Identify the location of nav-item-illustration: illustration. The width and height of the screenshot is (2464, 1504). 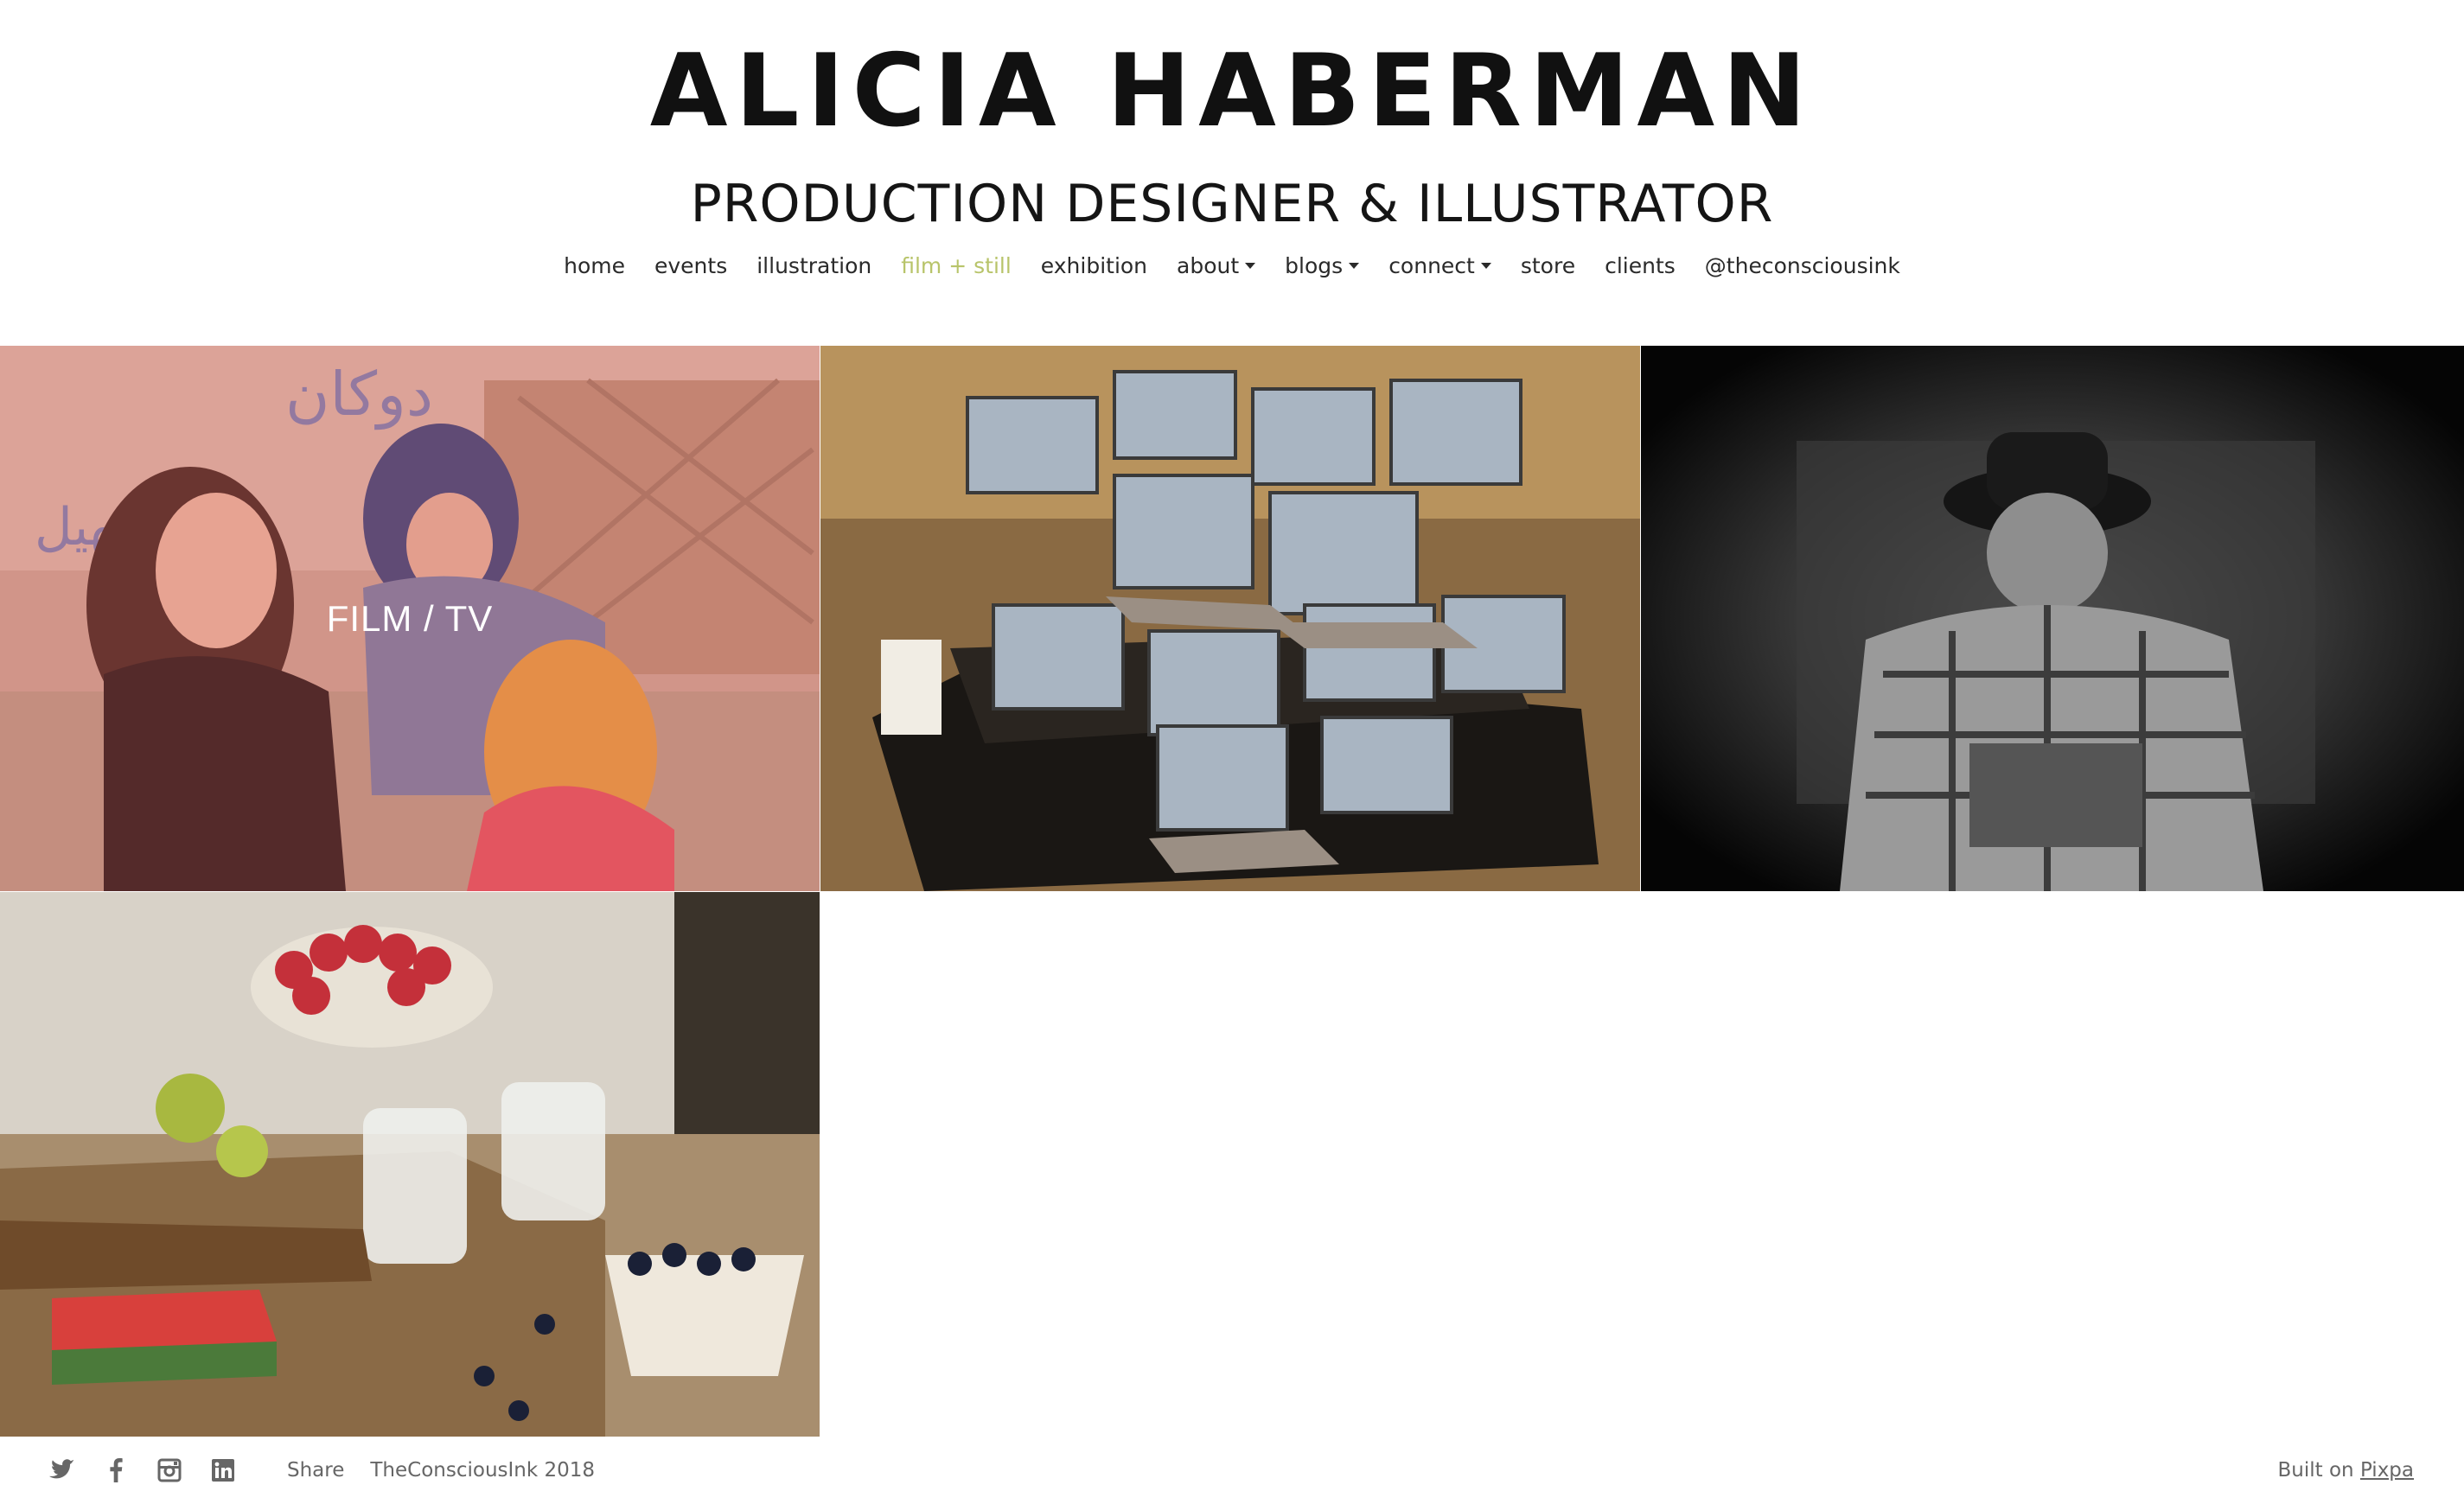
(813, 265).